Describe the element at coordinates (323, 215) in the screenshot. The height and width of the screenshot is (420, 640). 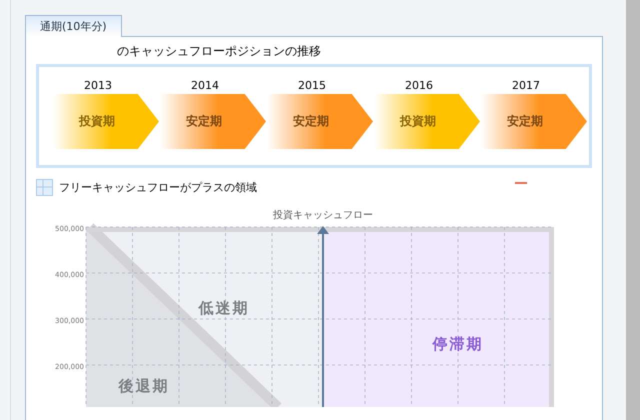
I see `axis-label: 投資キャッシュフロー` at that location.